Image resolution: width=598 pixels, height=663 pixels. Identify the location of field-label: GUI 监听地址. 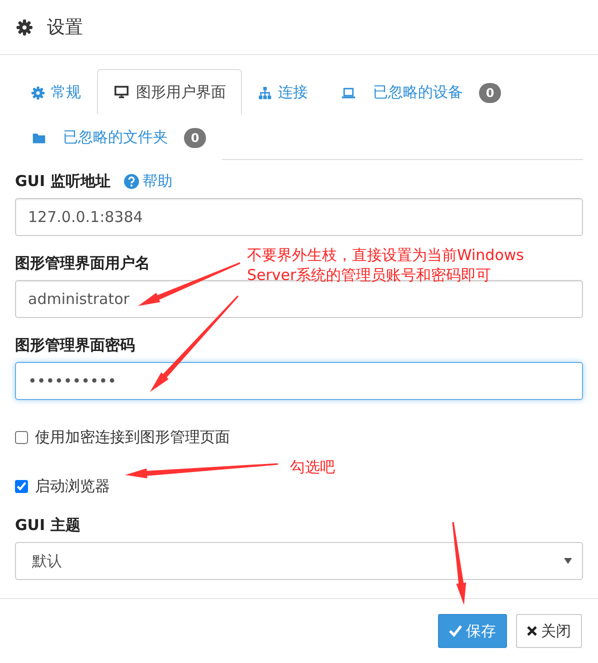
(62, 181).